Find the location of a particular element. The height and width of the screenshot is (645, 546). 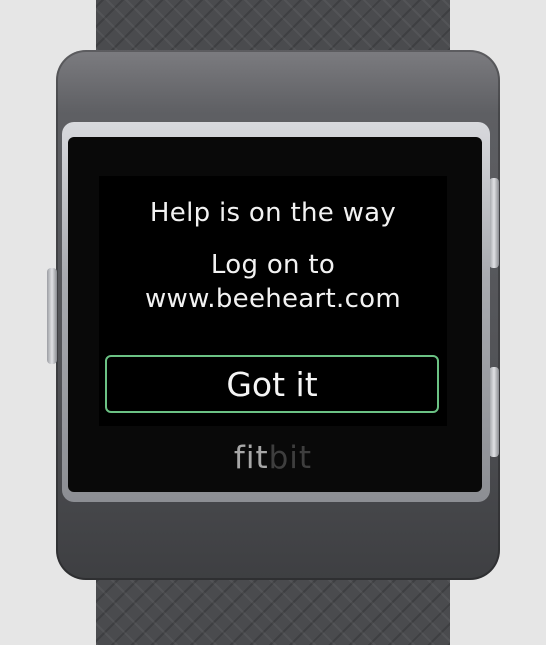

help-message: Help is on the way is located at coordinates (273, 213).